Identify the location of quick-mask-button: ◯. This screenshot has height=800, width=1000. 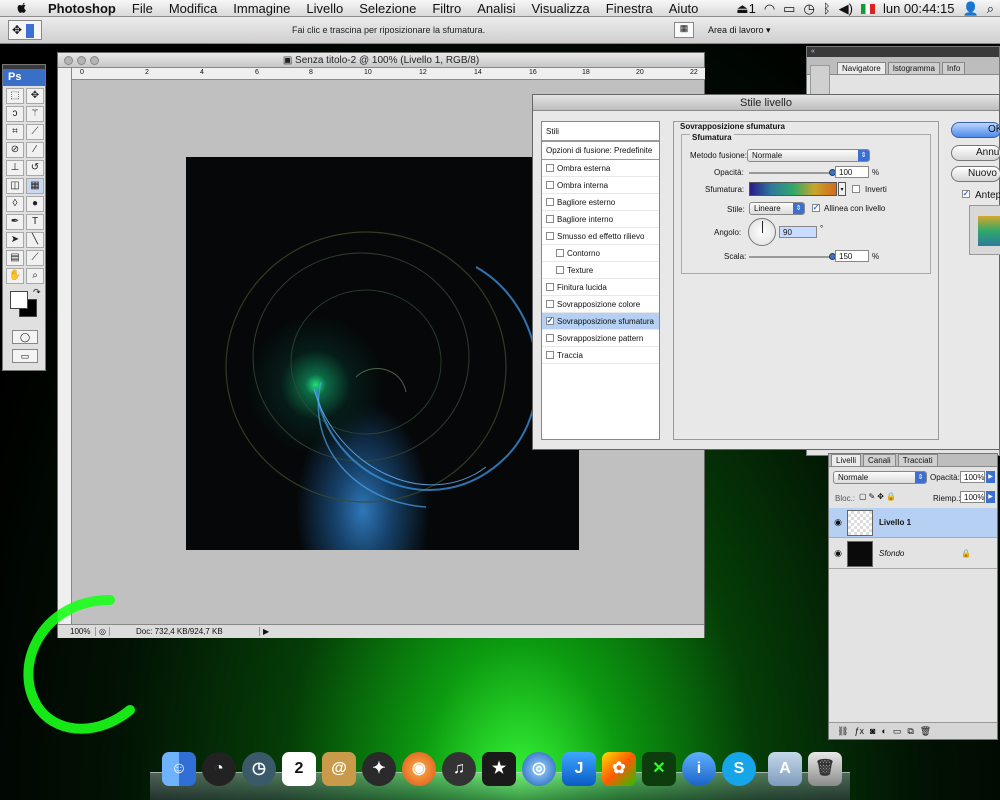
(25, 337).